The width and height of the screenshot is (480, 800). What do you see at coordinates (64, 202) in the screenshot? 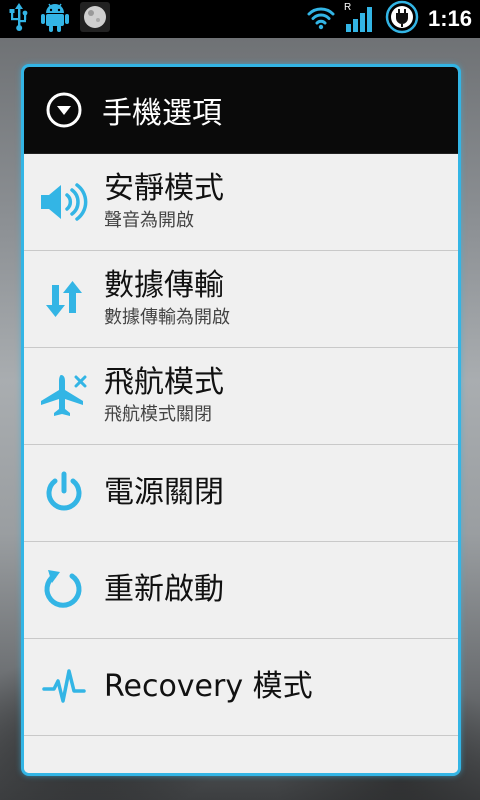
I see `volume-icon` at bounding box center [64, 202].